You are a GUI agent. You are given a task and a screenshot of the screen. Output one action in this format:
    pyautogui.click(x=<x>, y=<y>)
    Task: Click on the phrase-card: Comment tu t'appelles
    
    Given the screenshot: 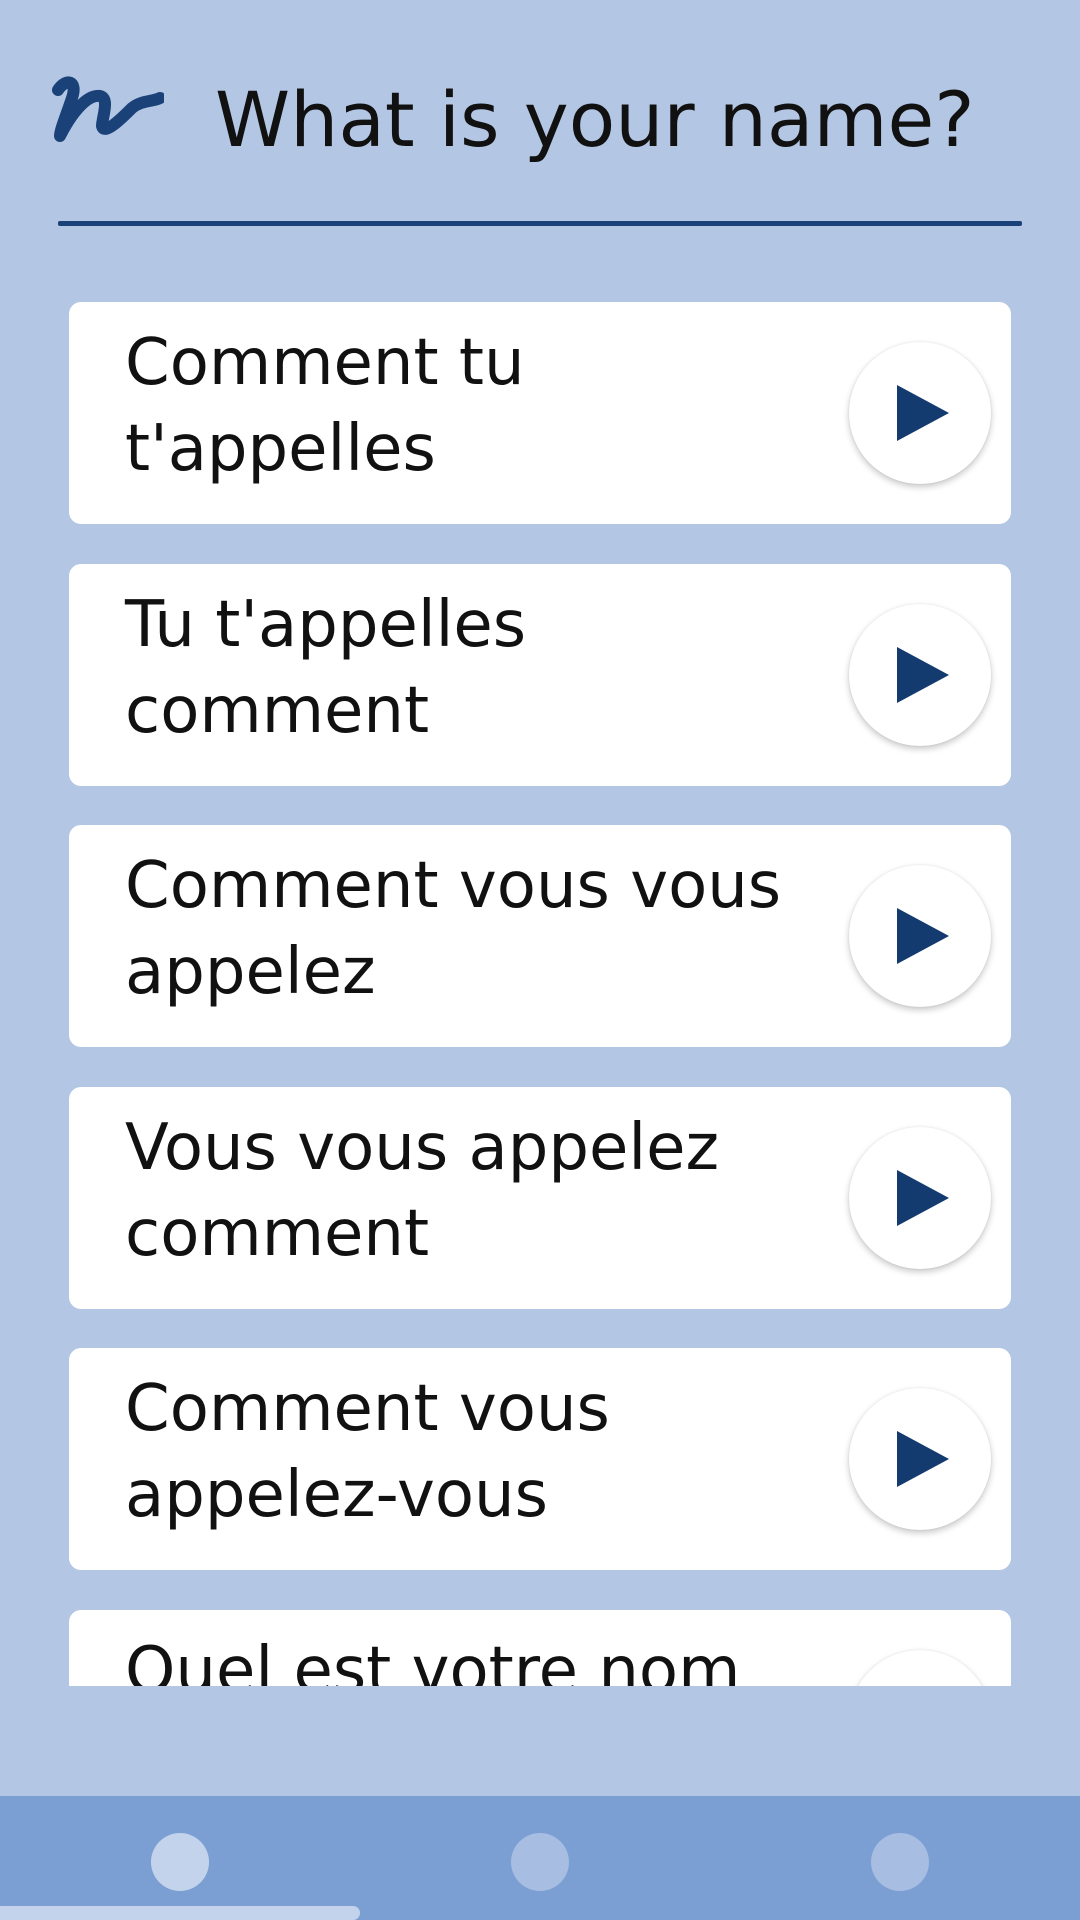 What is the action you would take?
    pyautogui.click(x=540, y=413)
    